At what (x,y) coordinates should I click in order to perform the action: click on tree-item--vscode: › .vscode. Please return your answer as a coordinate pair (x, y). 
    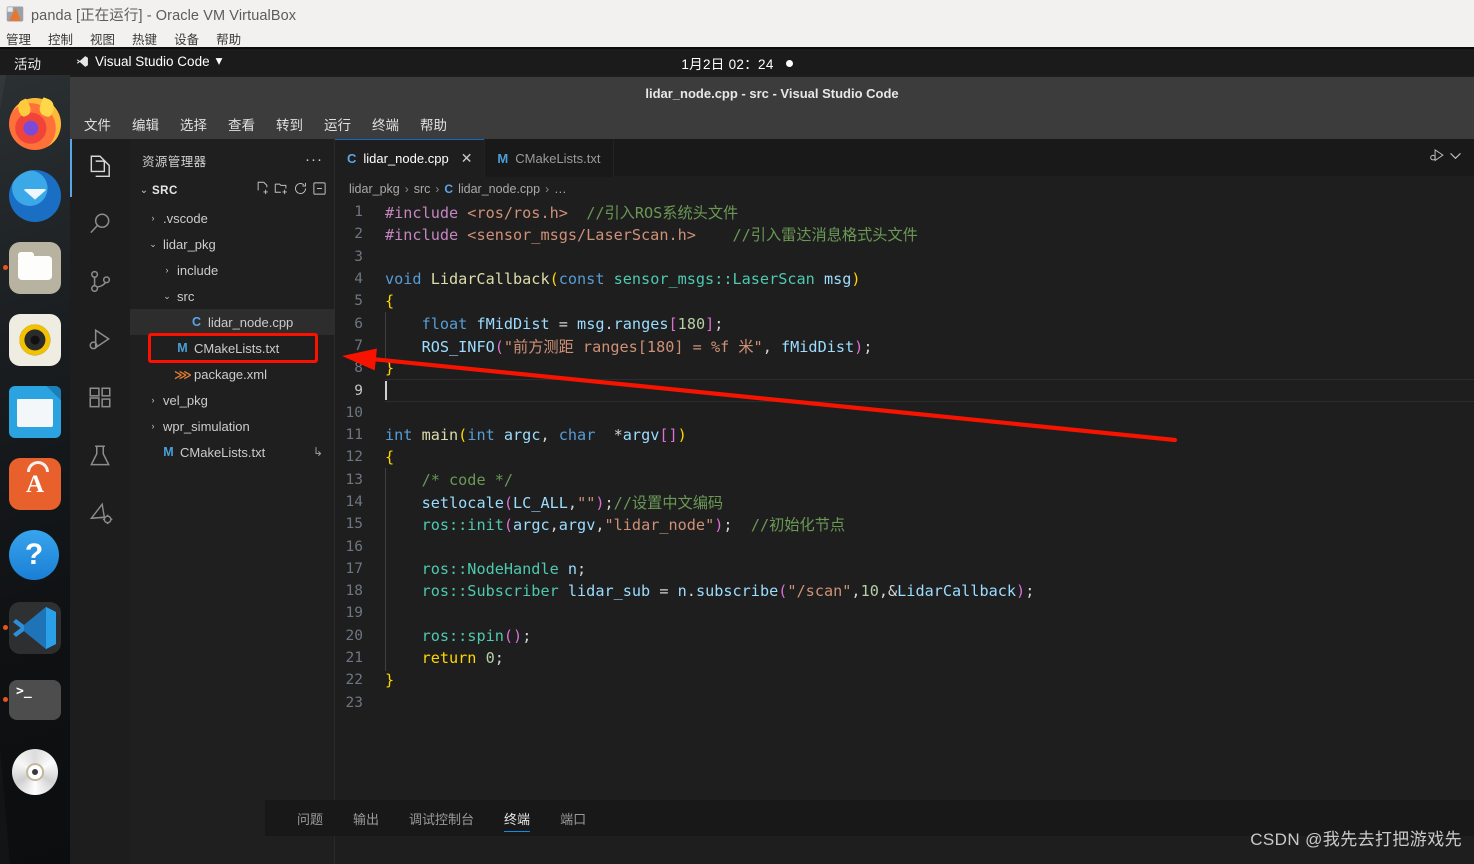
    Looking at the image, I should click on (232, 218).